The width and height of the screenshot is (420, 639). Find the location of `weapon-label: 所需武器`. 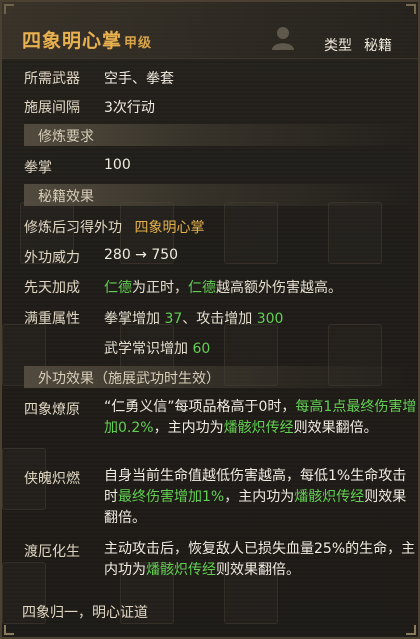

weapon-label: 所需武器 is located at coordinates (52, 79).